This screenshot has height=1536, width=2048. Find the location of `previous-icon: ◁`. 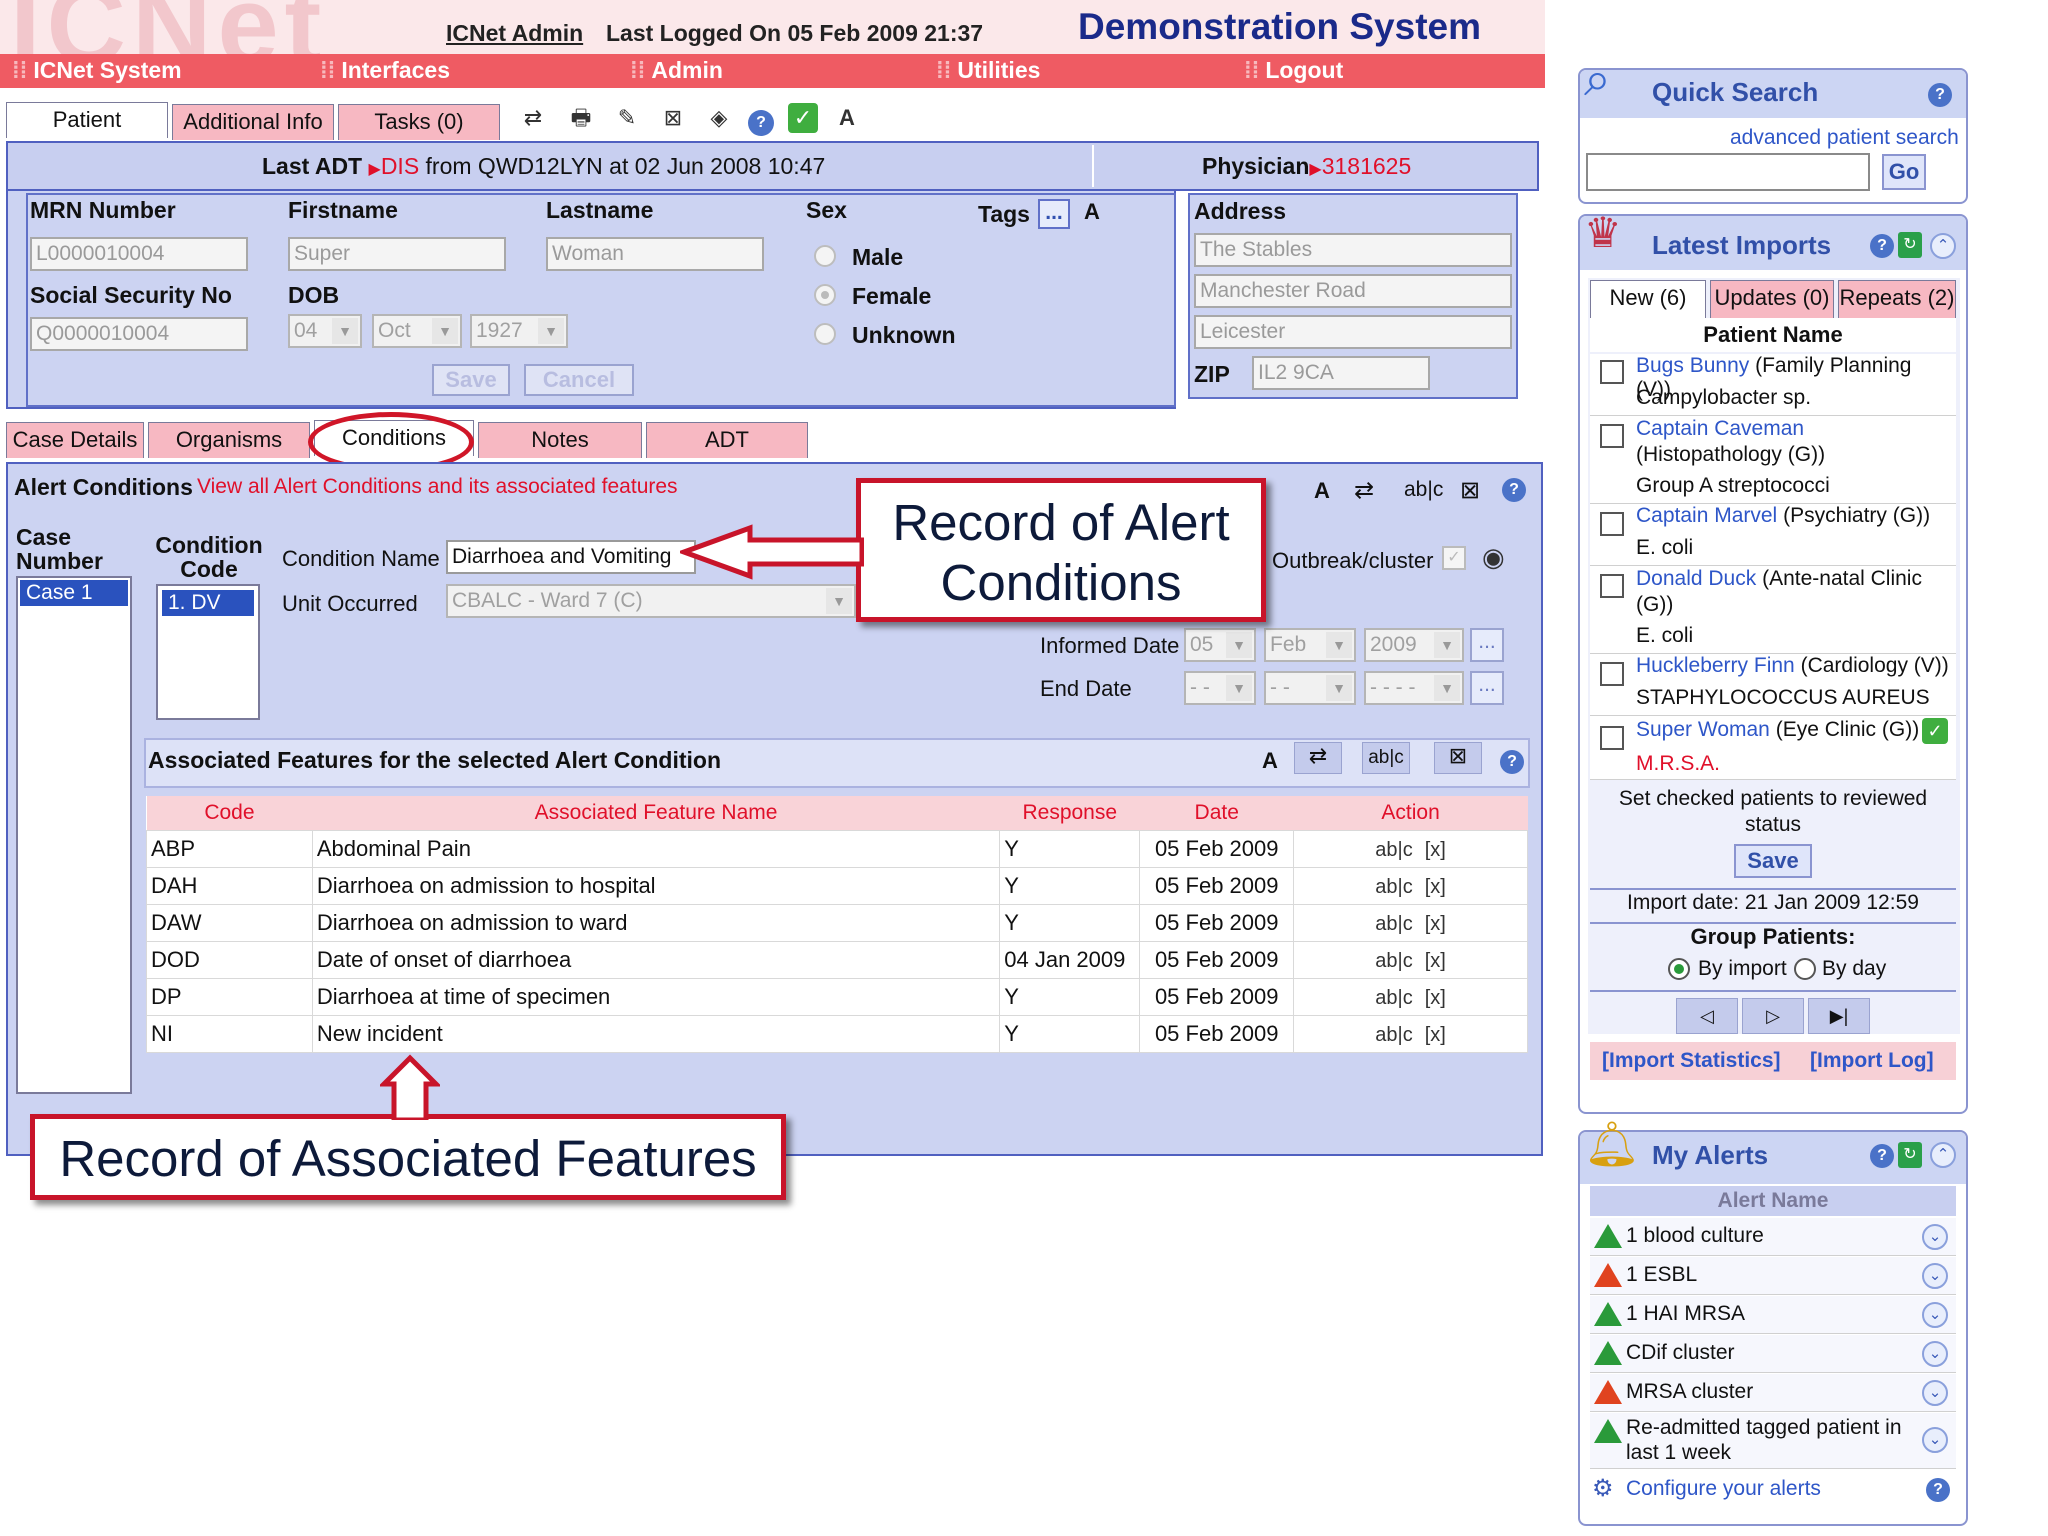

previous-icon: ◁ is located at coordinates (1707, 1016).